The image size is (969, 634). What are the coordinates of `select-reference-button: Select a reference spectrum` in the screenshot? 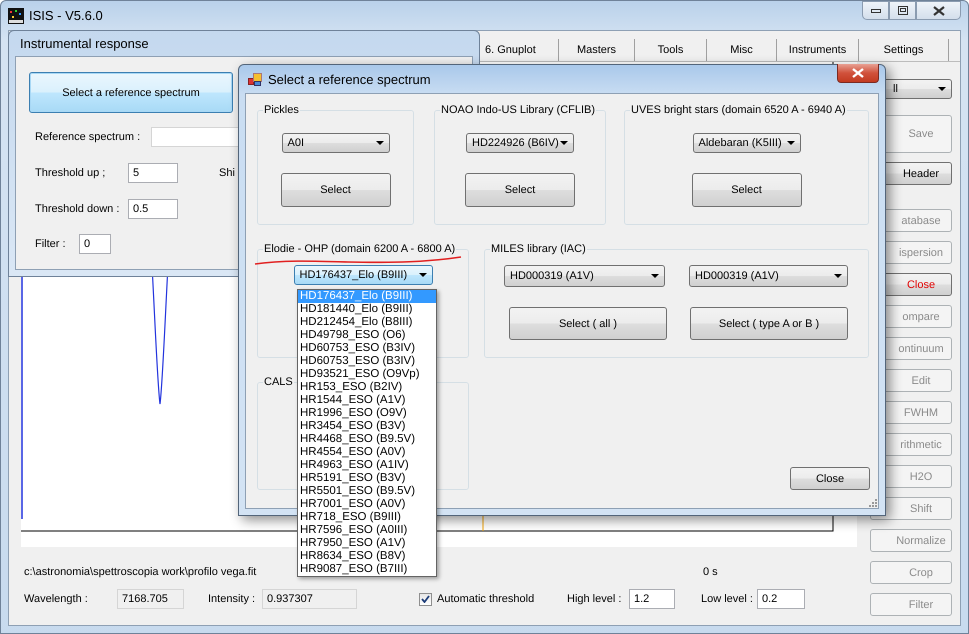 It's located at (131, 92).